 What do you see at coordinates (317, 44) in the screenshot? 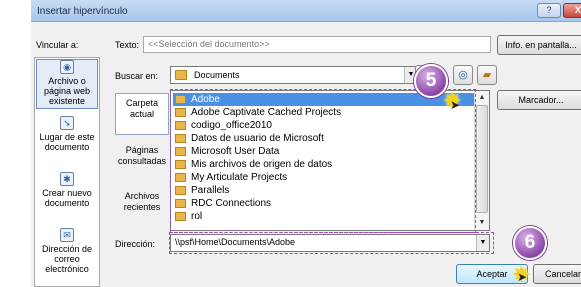
I see `text-to-display-input: <<Selección del documento>>` at bounding box center [317, 44].